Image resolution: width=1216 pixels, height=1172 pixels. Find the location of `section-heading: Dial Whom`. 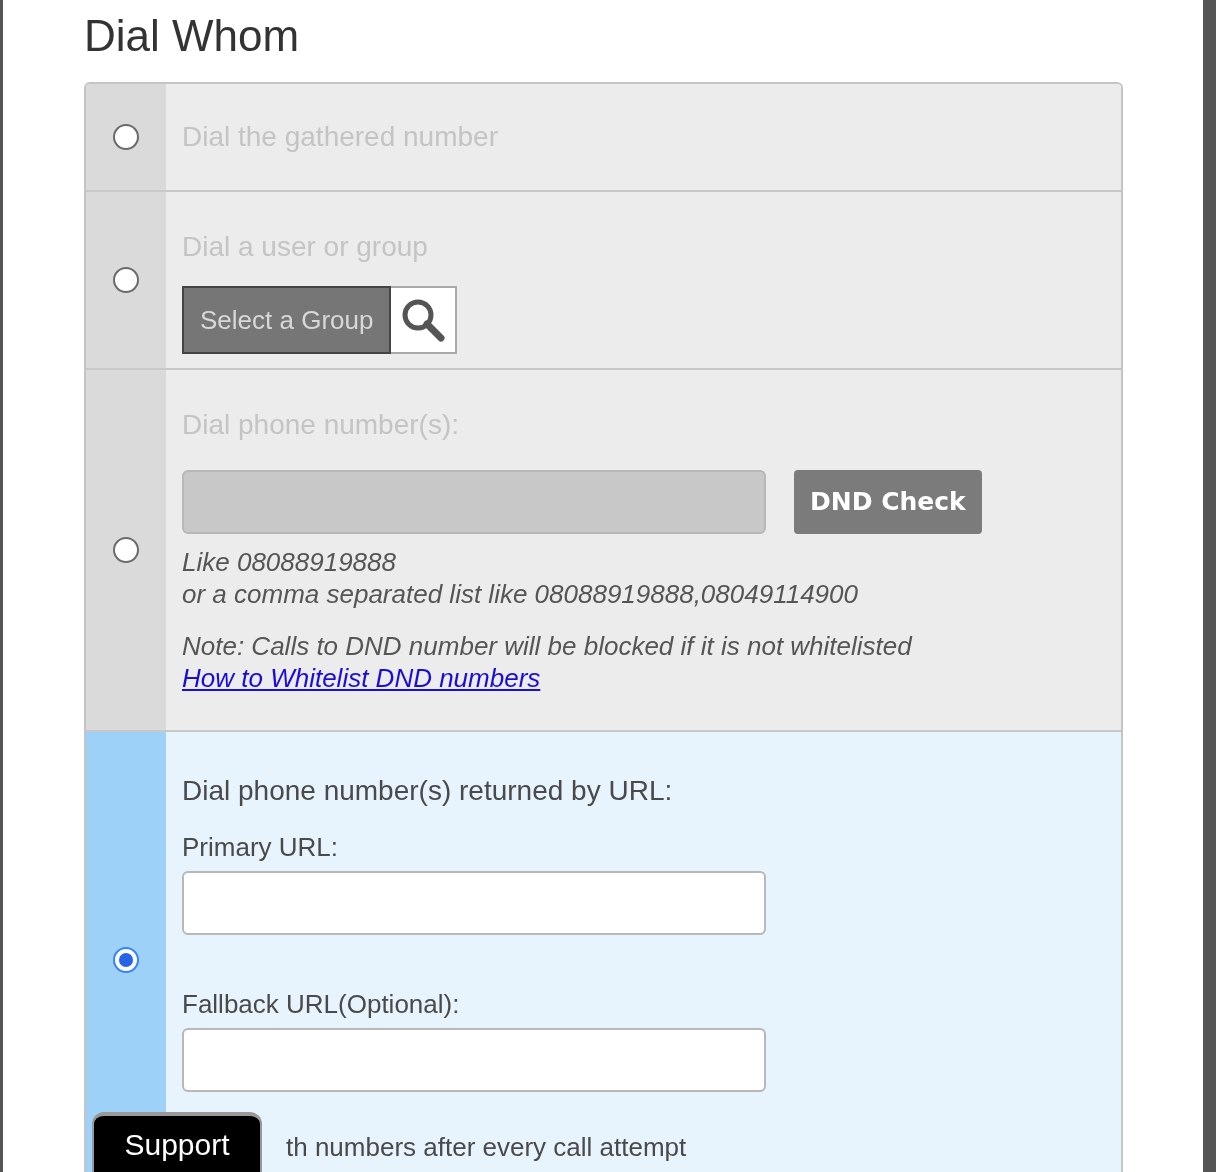

section-heading: Dial Whom is located at coordinates (192, 36).